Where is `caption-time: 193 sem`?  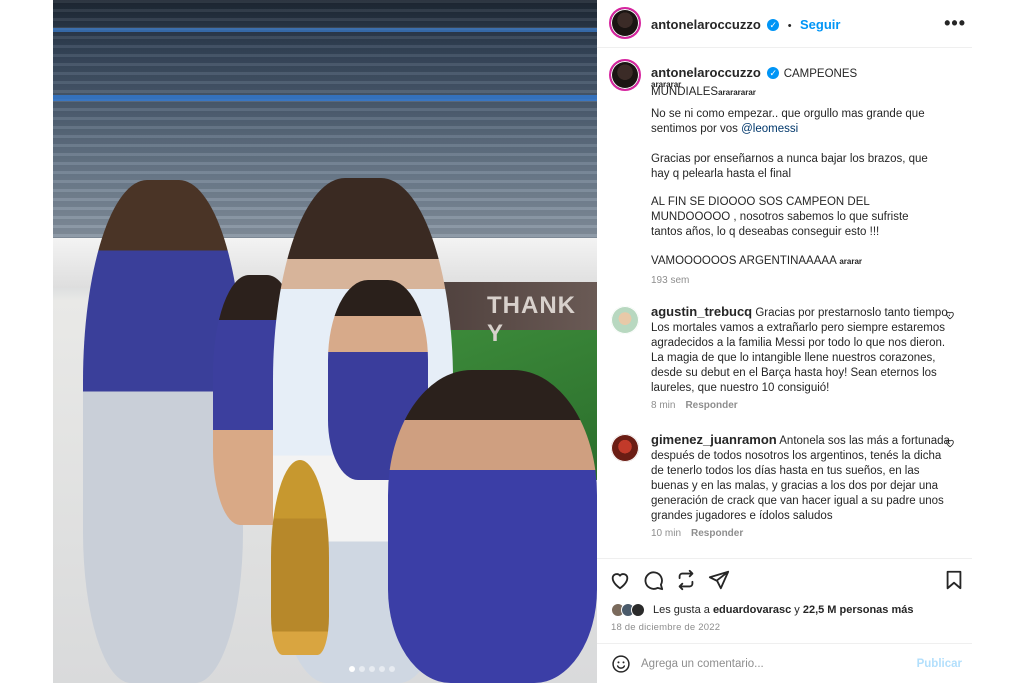
caption-time: 193 sem is located at coordinates (670, 280).